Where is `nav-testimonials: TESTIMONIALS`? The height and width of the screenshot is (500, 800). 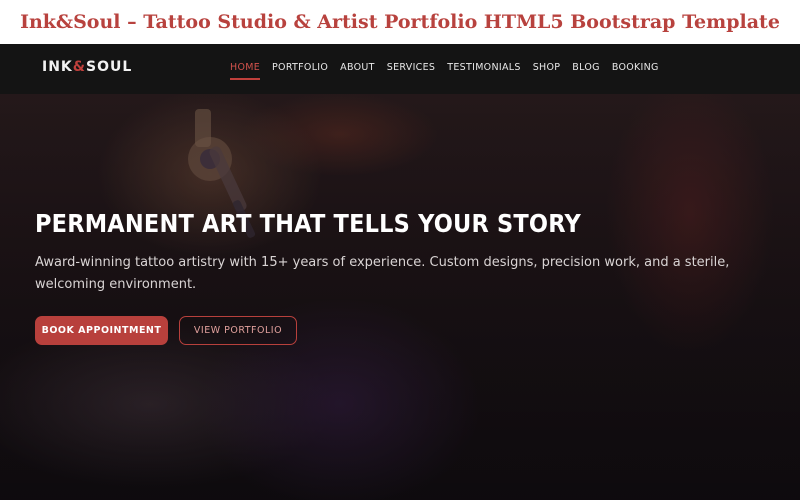
nav-testimonials: TESTIMONIALS is located at coordinates (483, 67).